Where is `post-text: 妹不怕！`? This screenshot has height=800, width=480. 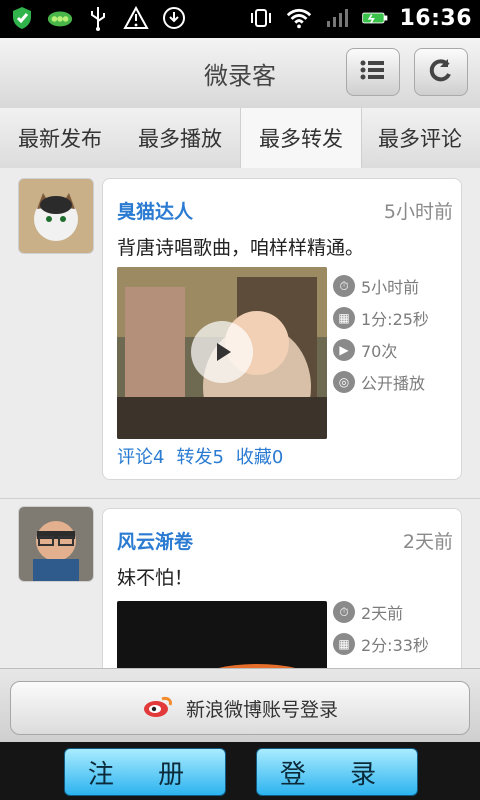 post-text: 妹不怕！ is located at coordinates (155, 578).